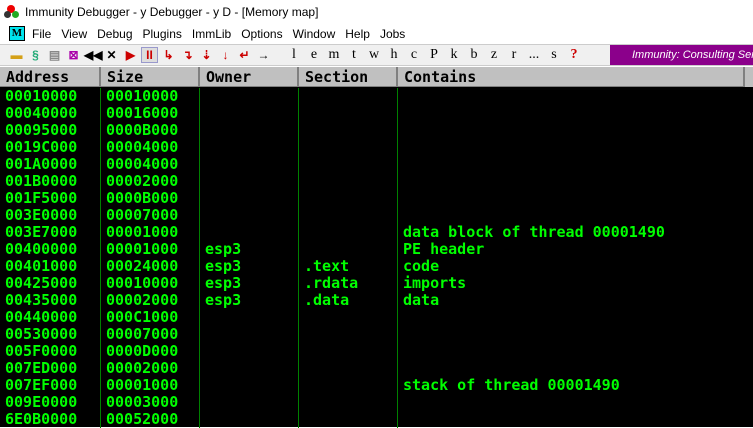 Image resolution: width=753 pixels, height=428 pixels. What do you see at coordinates (376, 147) in the screenshot?
I see `table-row: 0019C000 00004000` at bounding box center [376, 147].